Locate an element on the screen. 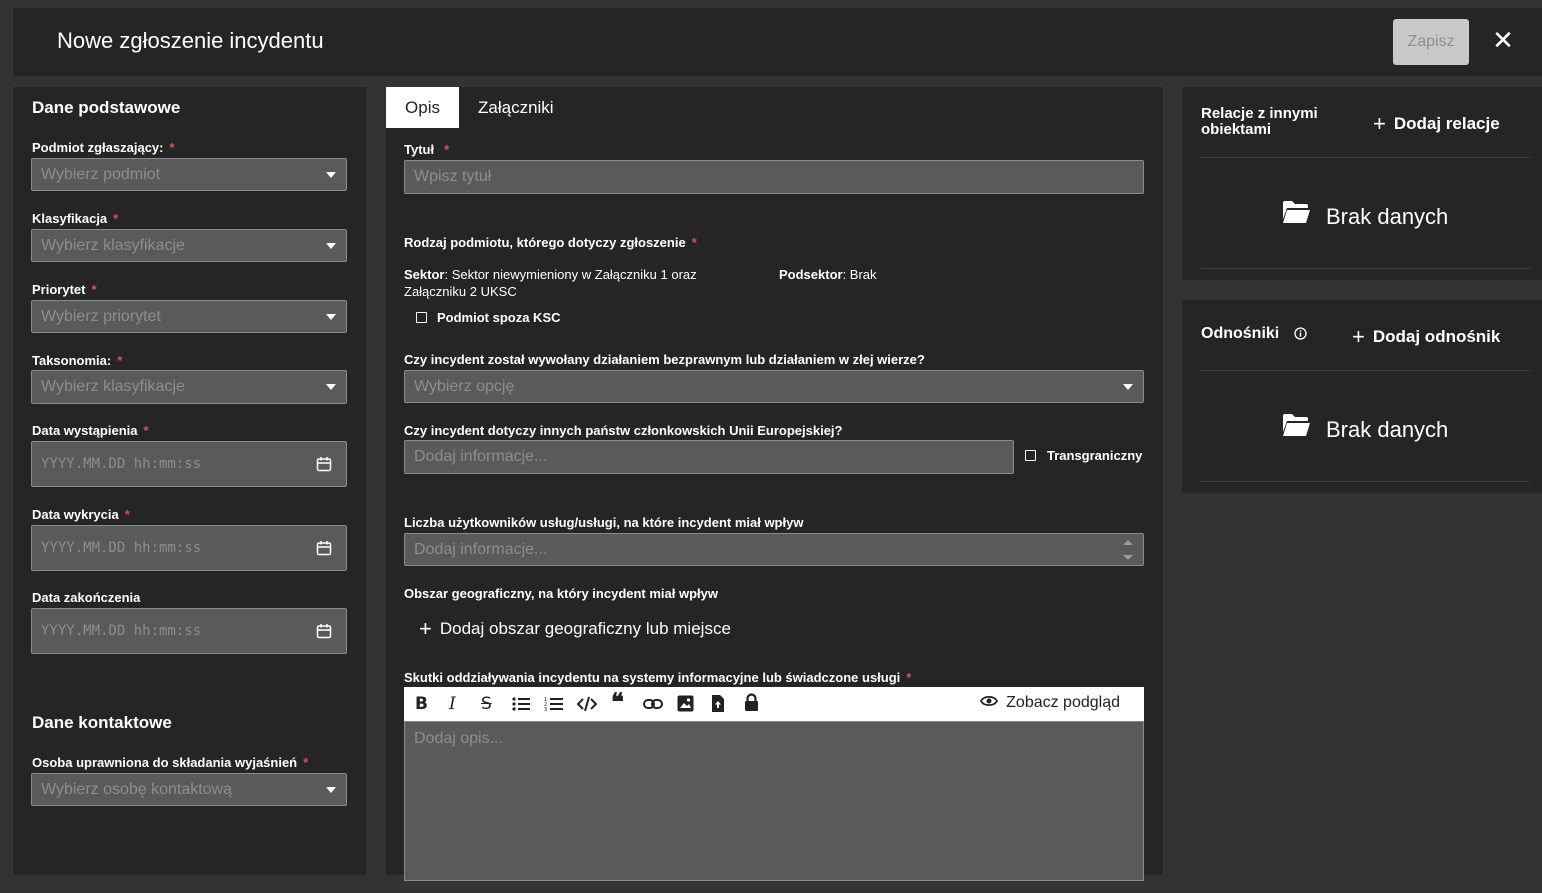  quote-icon: ❝ is located at coordinates (617, 702).